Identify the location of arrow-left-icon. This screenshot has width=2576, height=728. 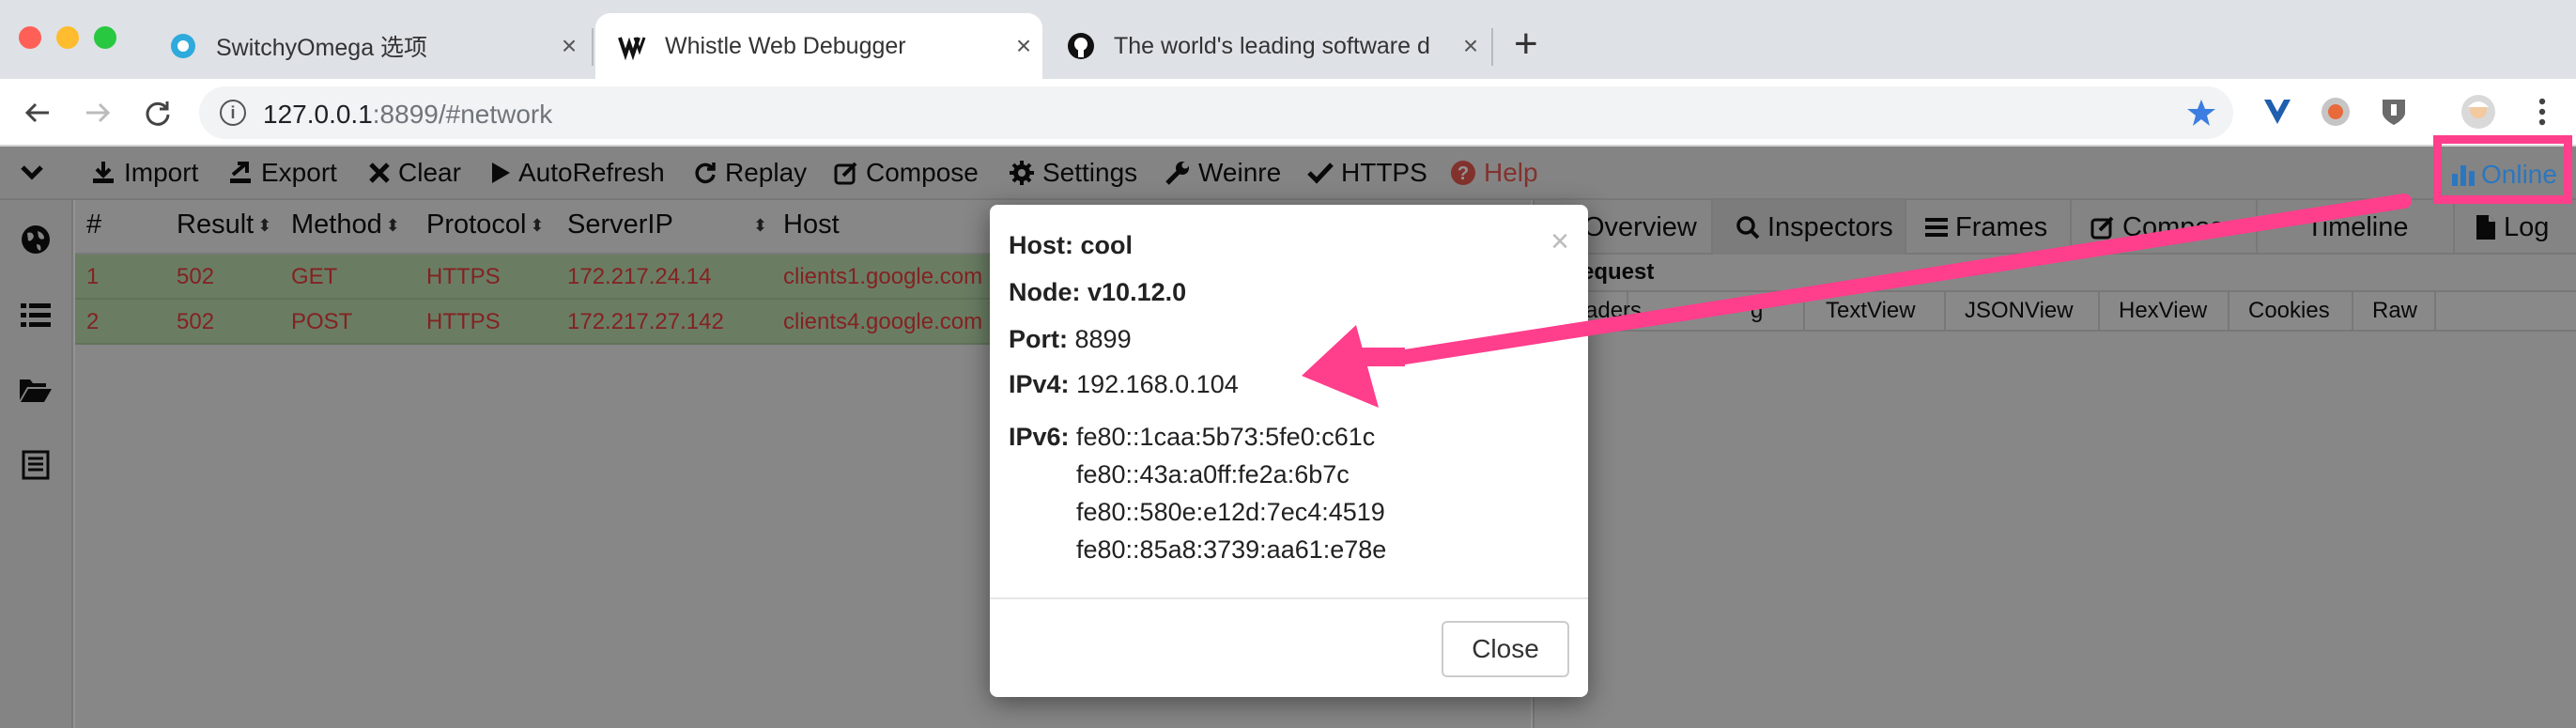
(36, 112).